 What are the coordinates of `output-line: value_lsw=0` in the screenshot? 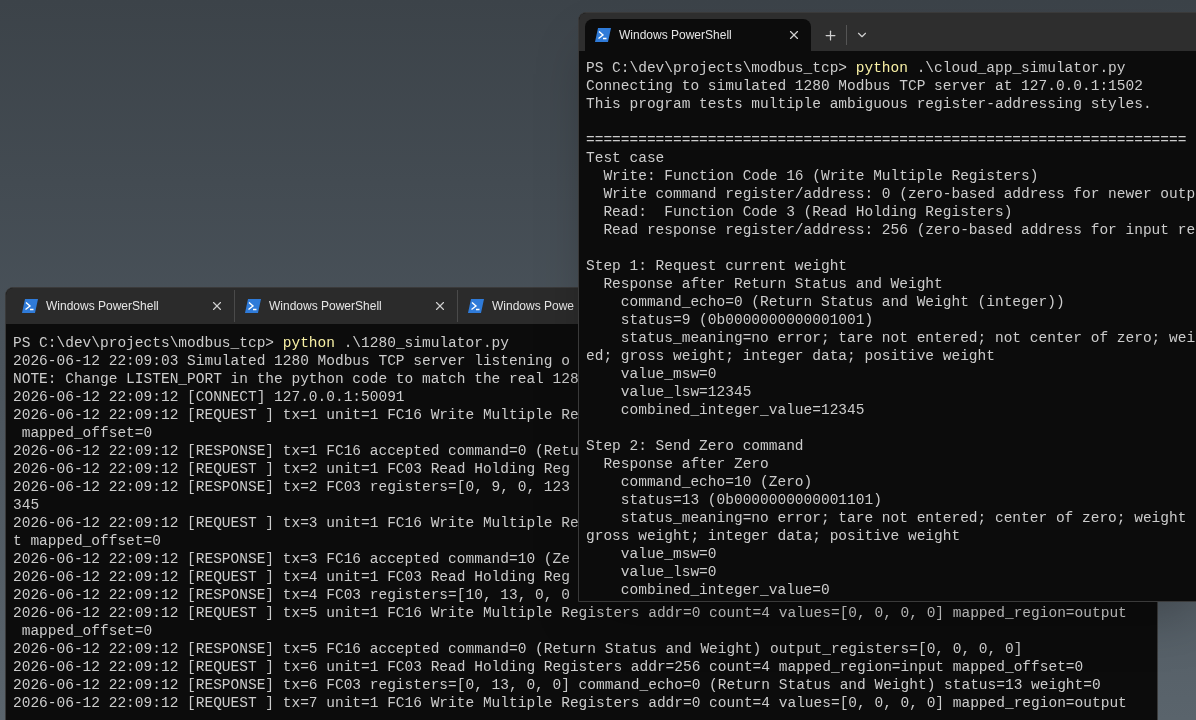 It's located at (668, 572).